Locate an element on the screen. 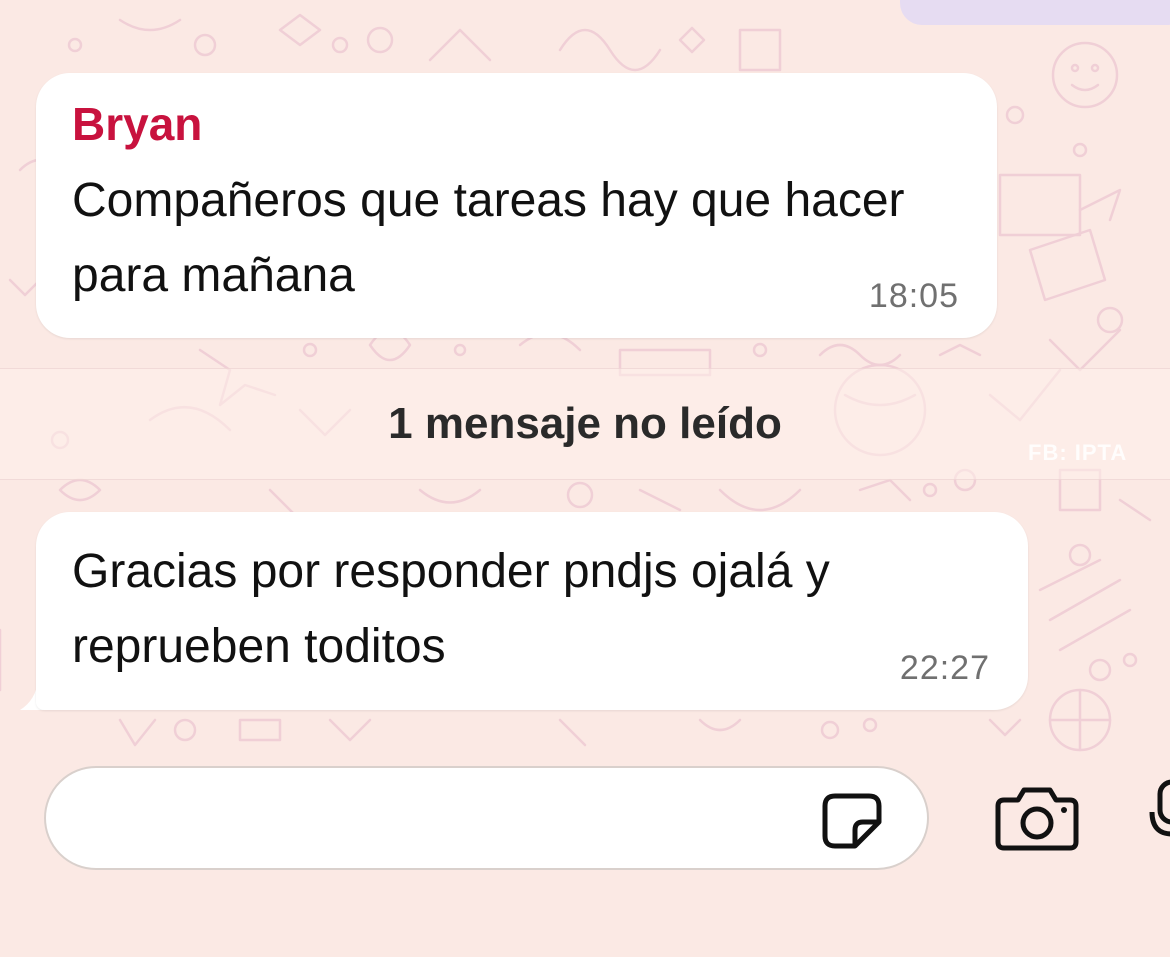 The image size is (1170, 957). message-timestamp: 18:05 is located at coordinates (913, 296).